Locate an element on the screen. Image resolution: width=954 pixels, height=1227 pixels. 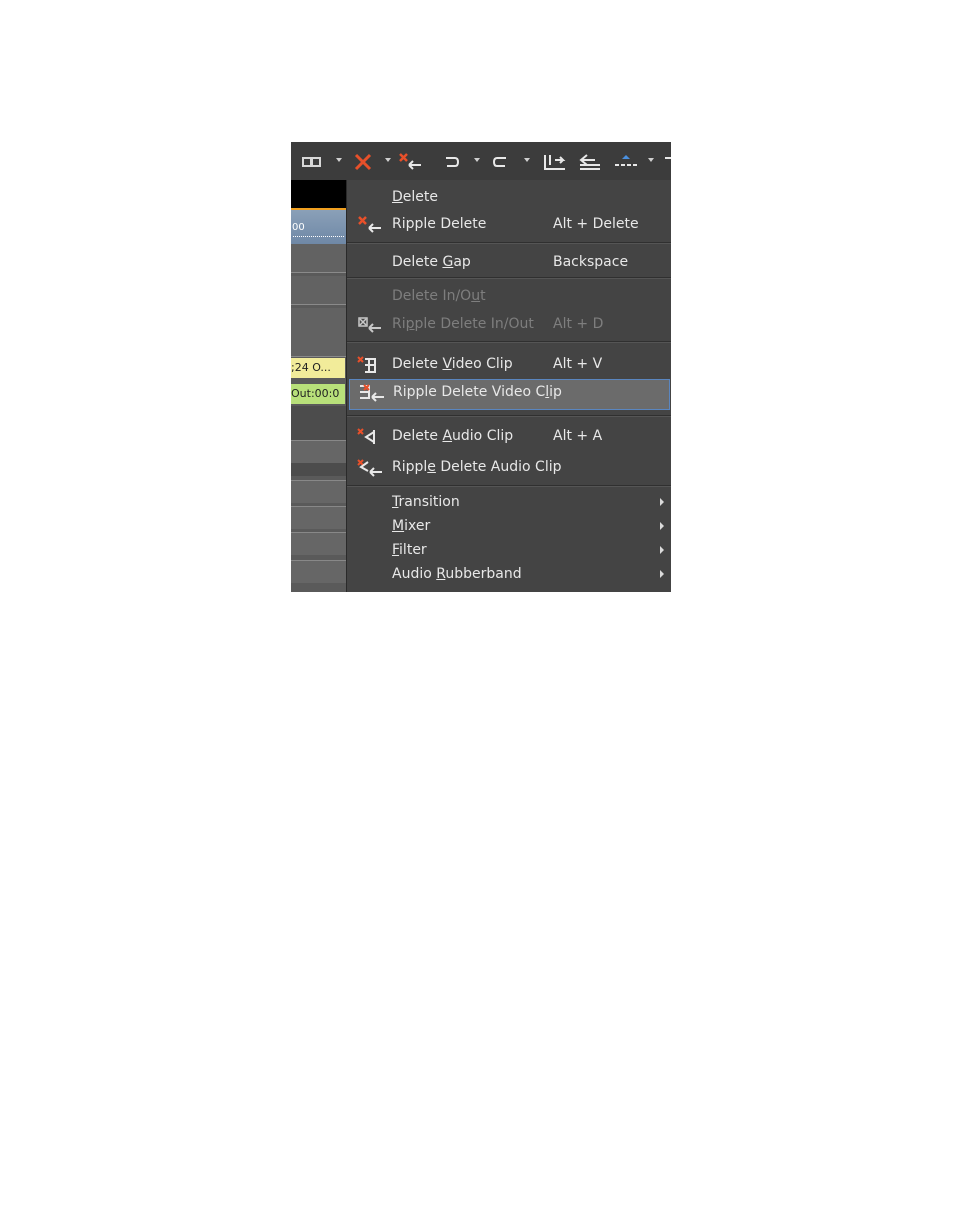
delete-audio-clip-icon is located at coordinates (372, 437).